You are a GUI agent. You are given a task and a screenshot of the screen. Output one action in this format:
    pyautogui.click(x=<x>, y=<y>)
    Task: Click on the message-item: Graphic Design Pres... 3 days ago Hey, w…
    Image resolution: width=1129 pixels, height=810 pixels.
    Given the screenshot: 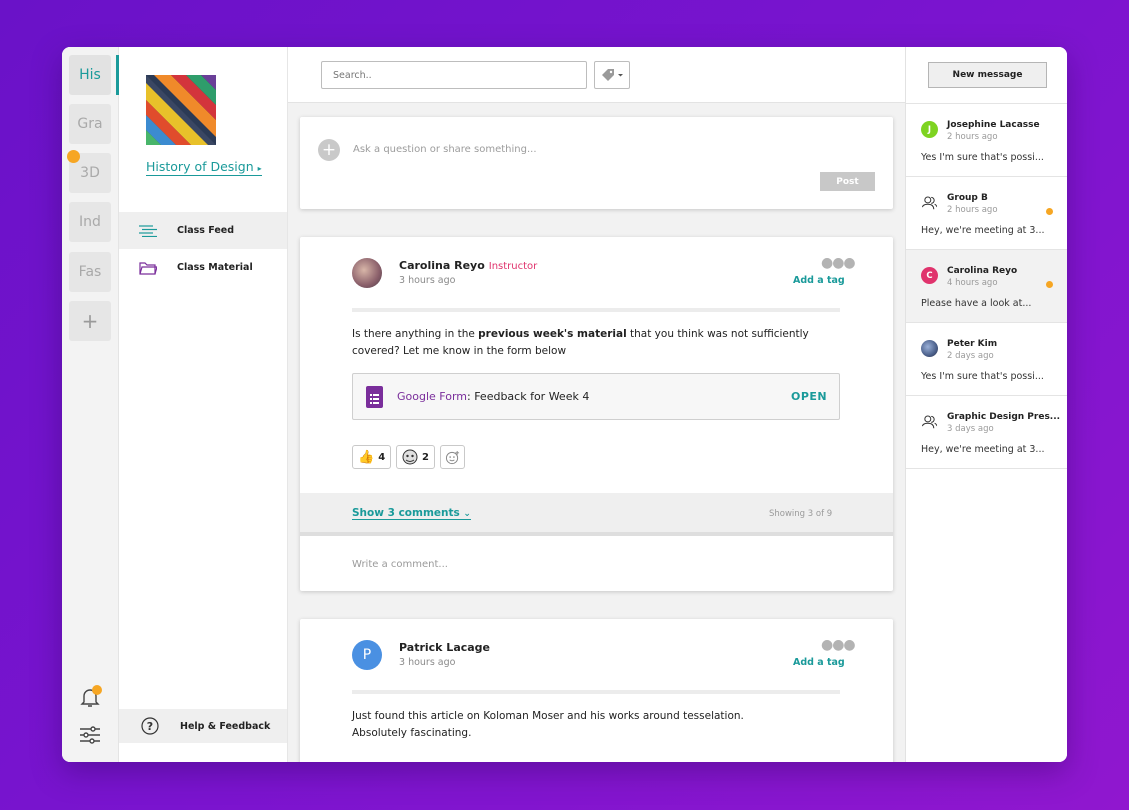 What is the action you would take?
    pyautogui.click(x=986, y=432)
    